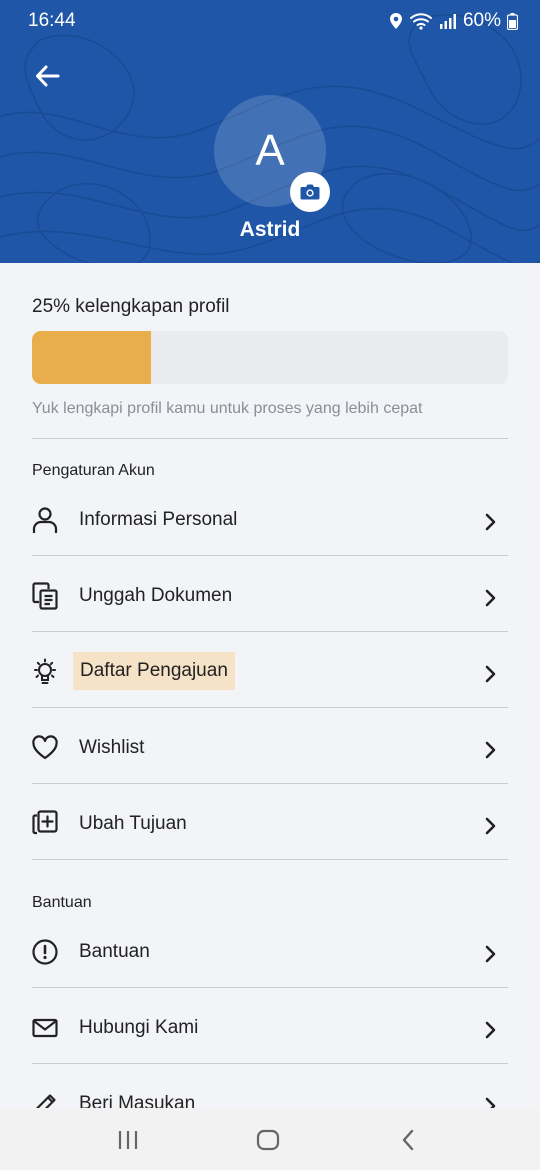 The width and height of the screenshot is (540, 1170). Describe the element at coordinates (270, 822) in the screenshot. I see `menu-item-change-destination: Ubah Tujuan` at that location.